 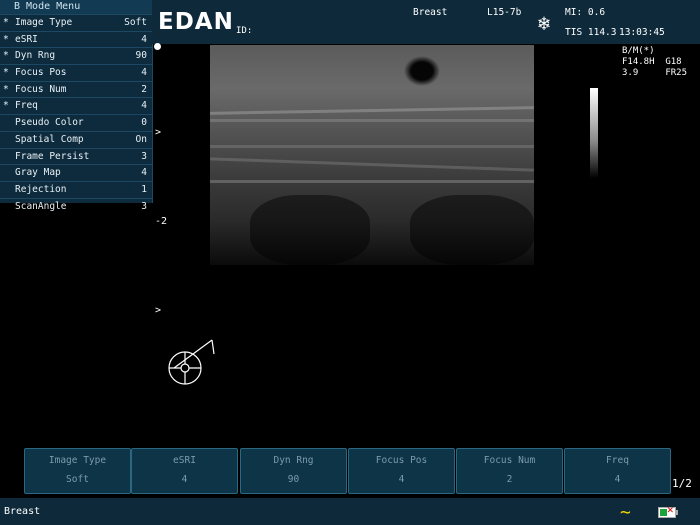 What do you see at coordinates (41, 89) in the screenshot?
I see `menu-item-label: Focus Num` at bounding box center [41, 89].